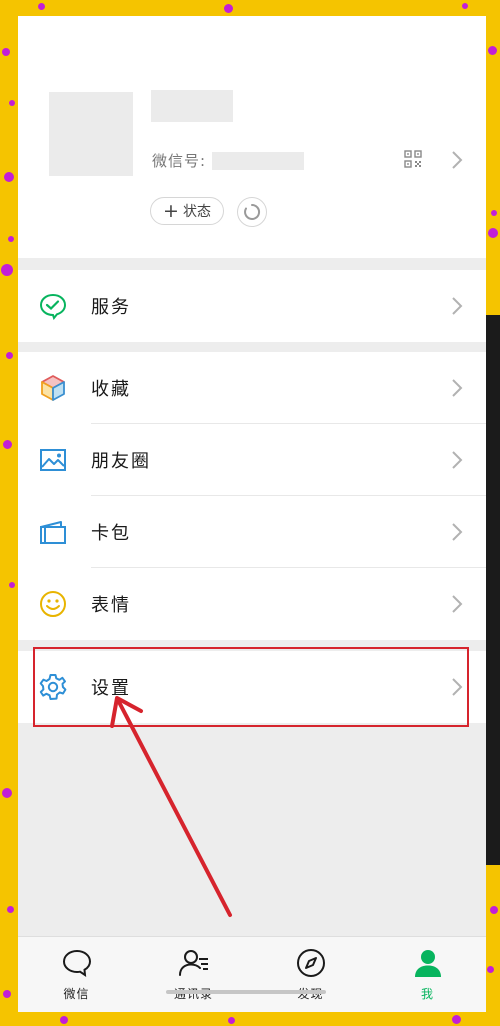  Describe the element at coordinates (111, 605) in the screenshot. I see `menu-item-label: 表情` at that location.